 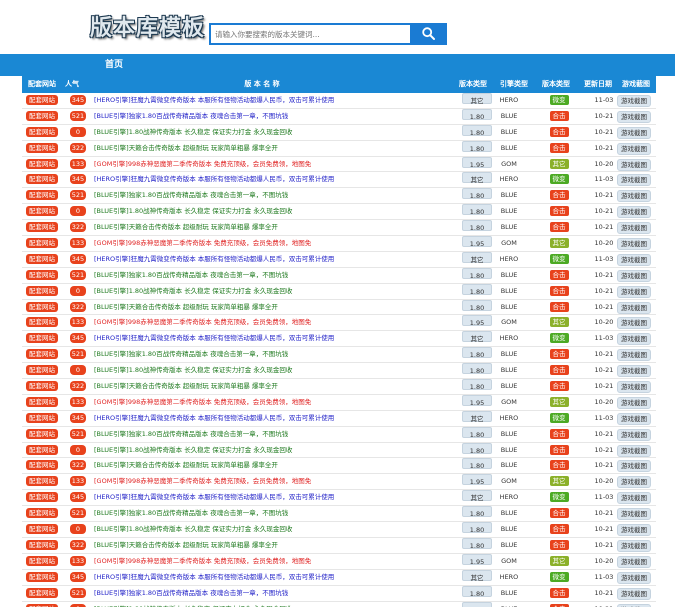 I want to click on search-button, so click(x=428, y=34).